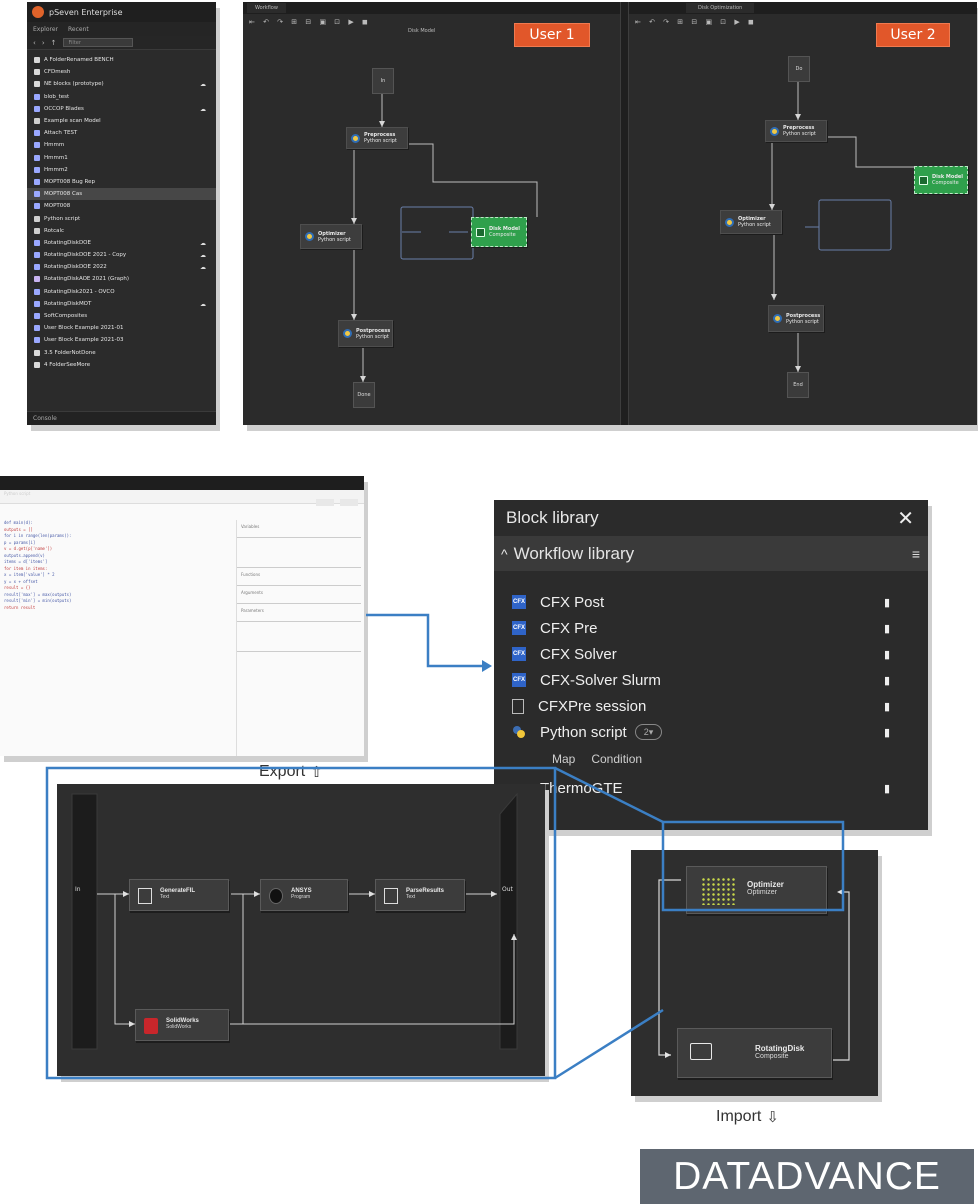 The height and width of the screenshot is (1204, 978). Describe the element at coordinates (747, 1117) in the screenshot. I see `import-label: Import ⇩` at that location.